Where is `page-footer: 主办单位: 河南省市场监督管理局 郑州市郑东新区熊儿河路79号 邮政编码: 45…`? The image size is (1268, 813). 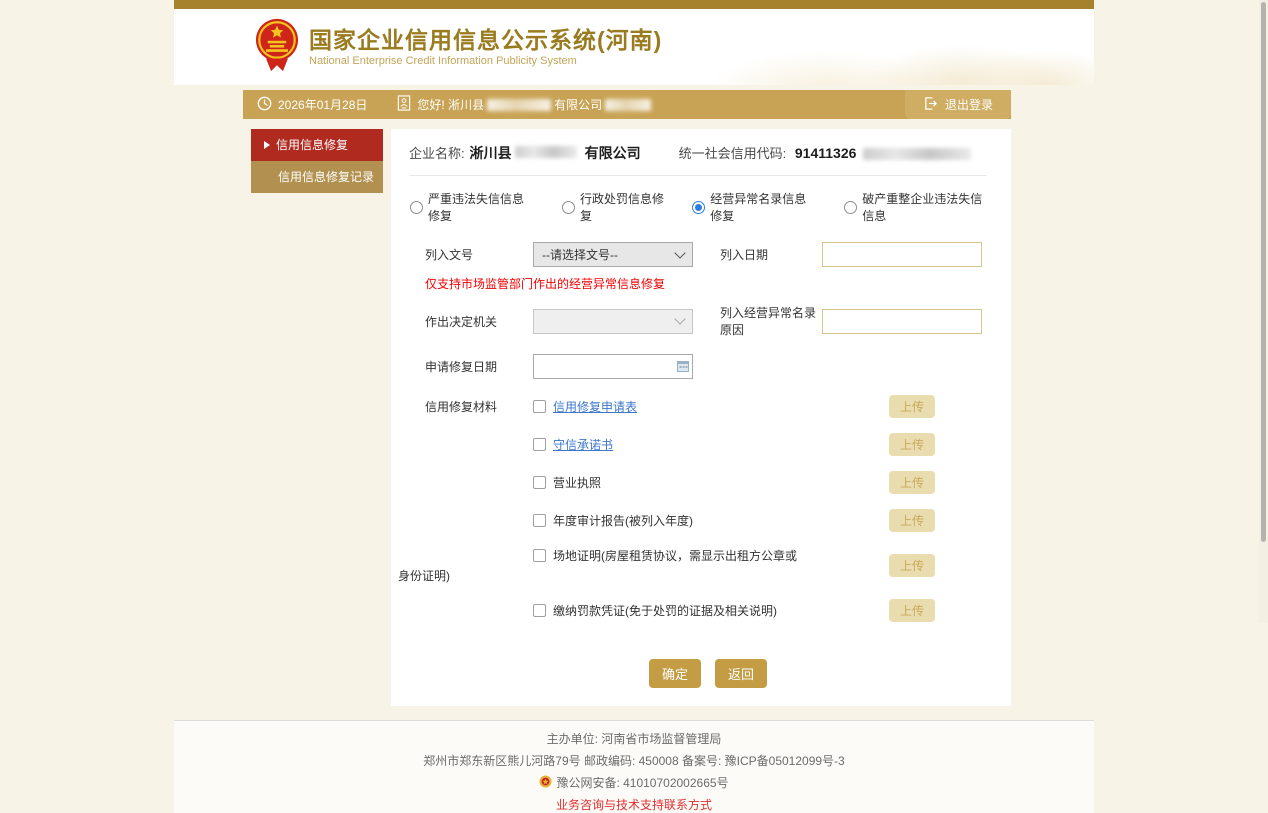
page-footer: 主办单位: 河南省市场监督管理局 郑州市郑东新区熊儿河路79号 邮政编码: 45… is located at coordinates (634, 766).